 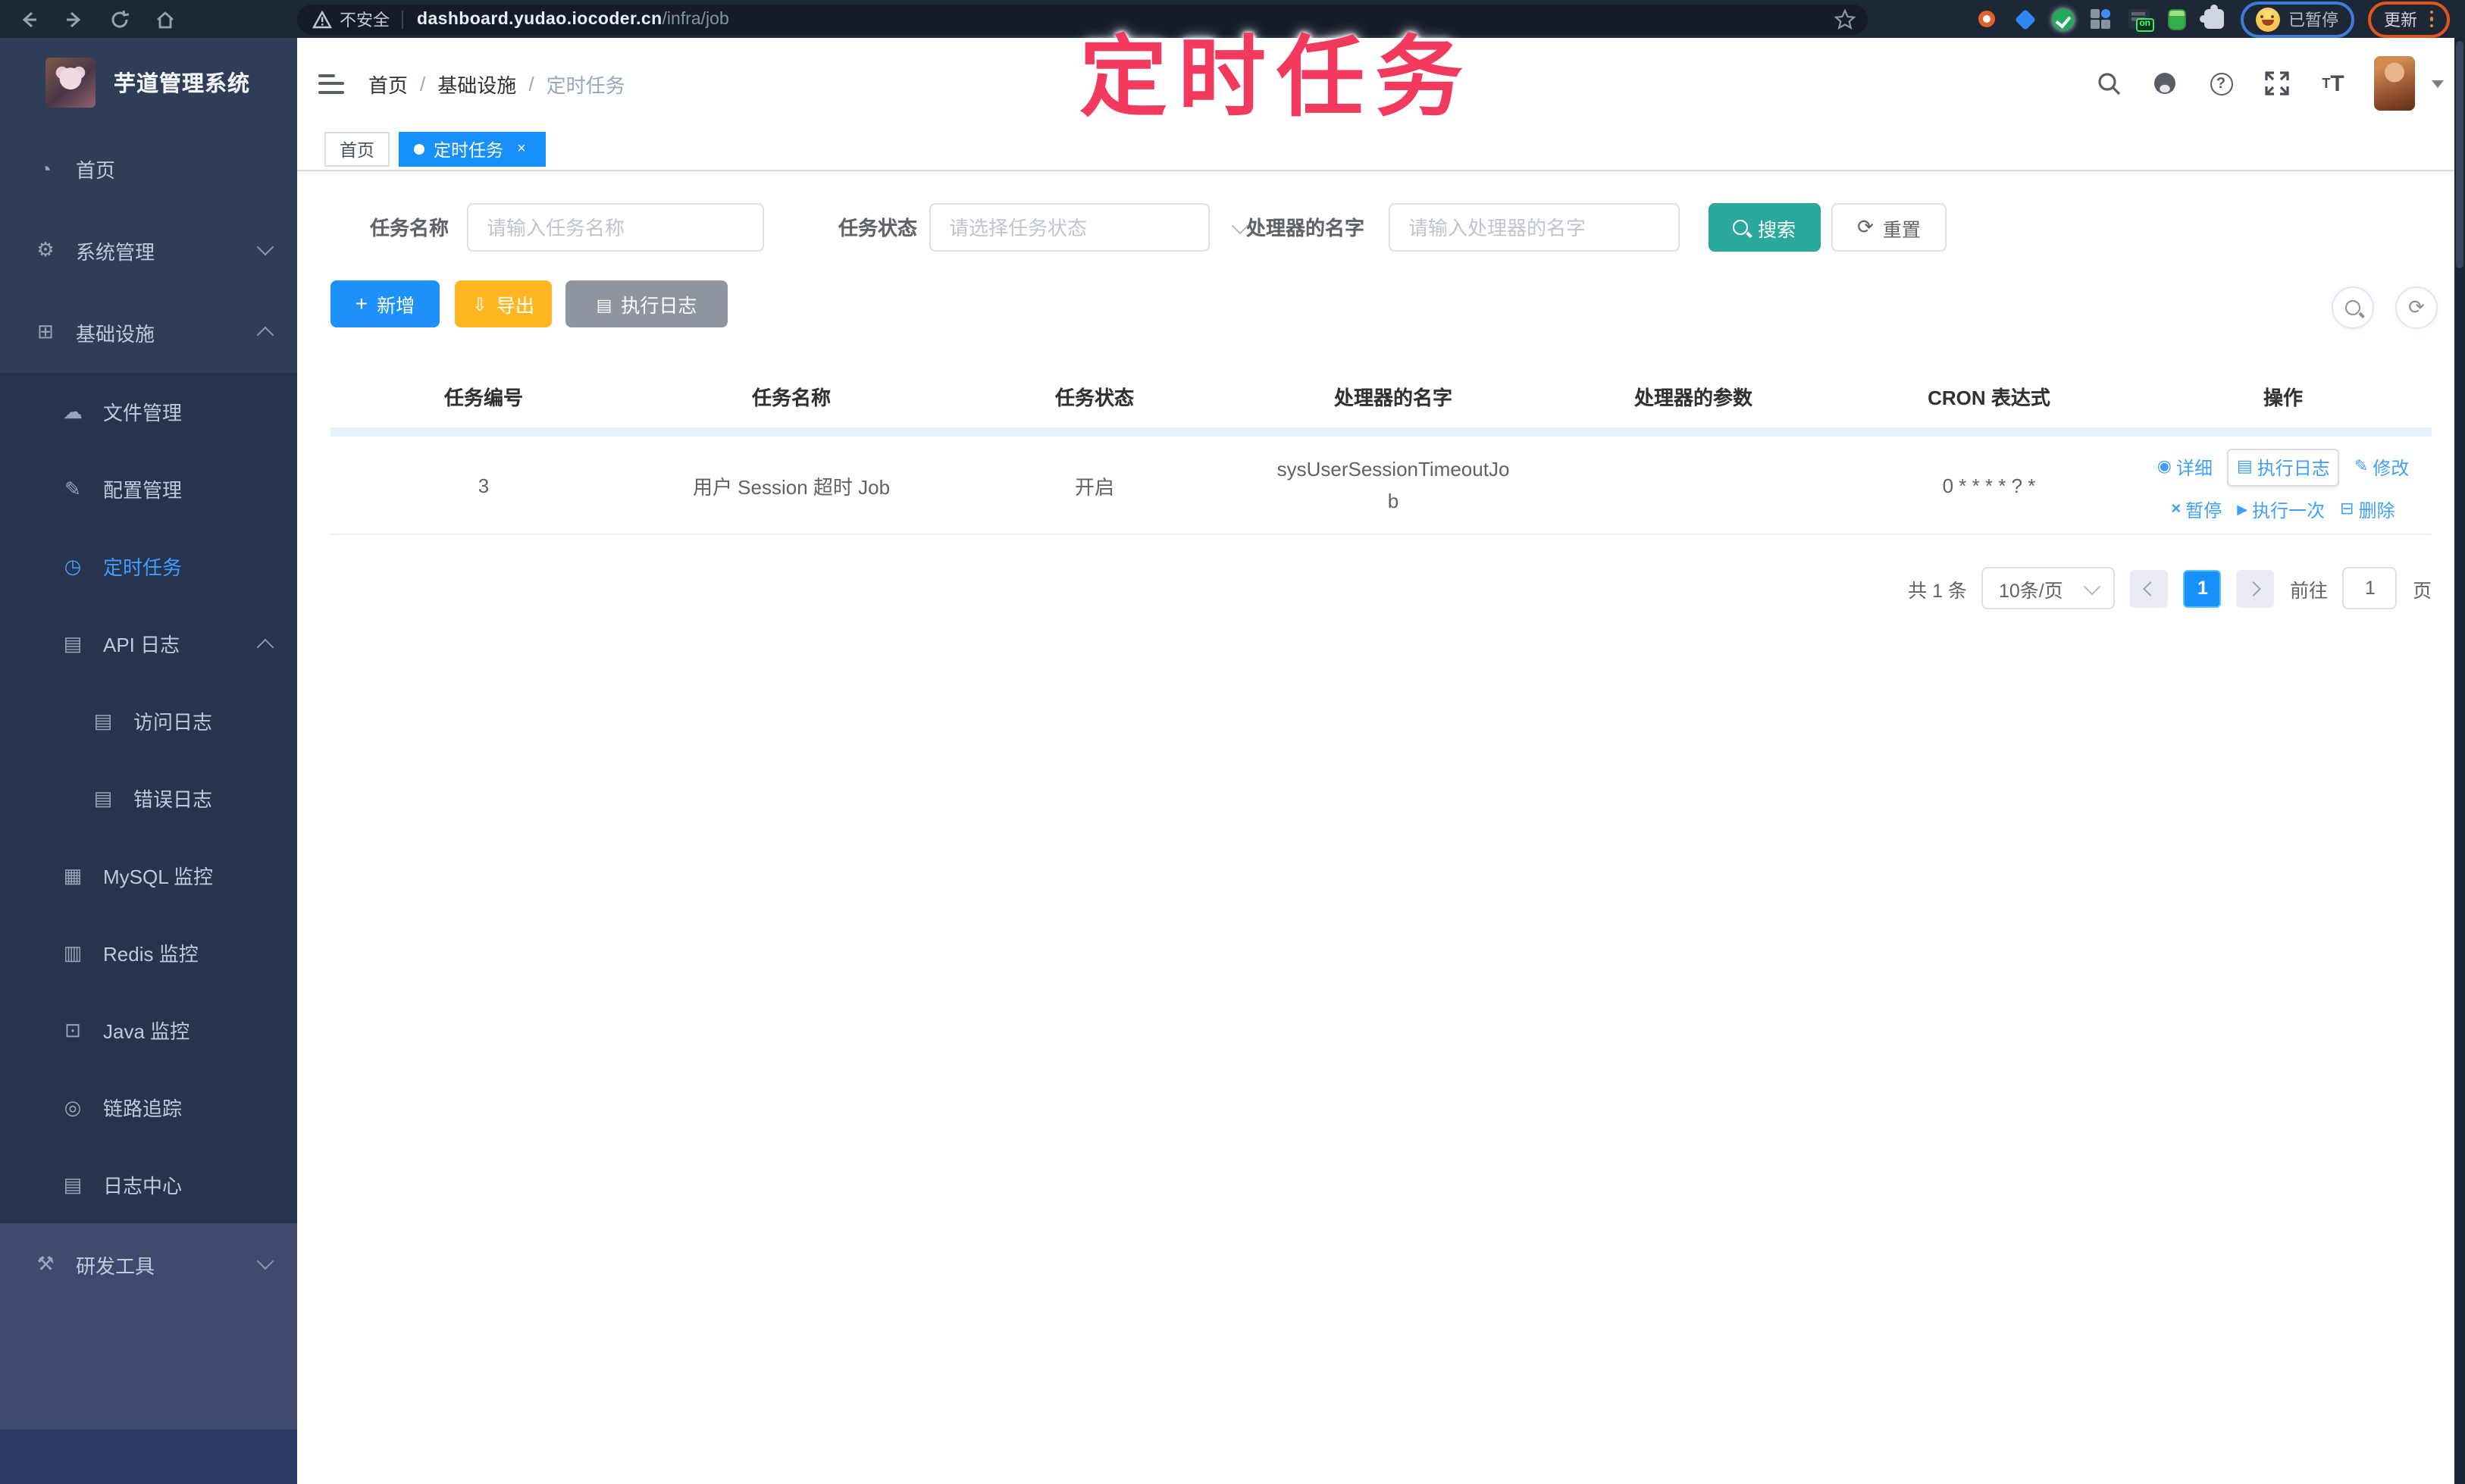 What do you see at coordinates (2281, 509) in the screenshot?
I see `action-run-once: 执行一次` at bounding box center [2281, 509].